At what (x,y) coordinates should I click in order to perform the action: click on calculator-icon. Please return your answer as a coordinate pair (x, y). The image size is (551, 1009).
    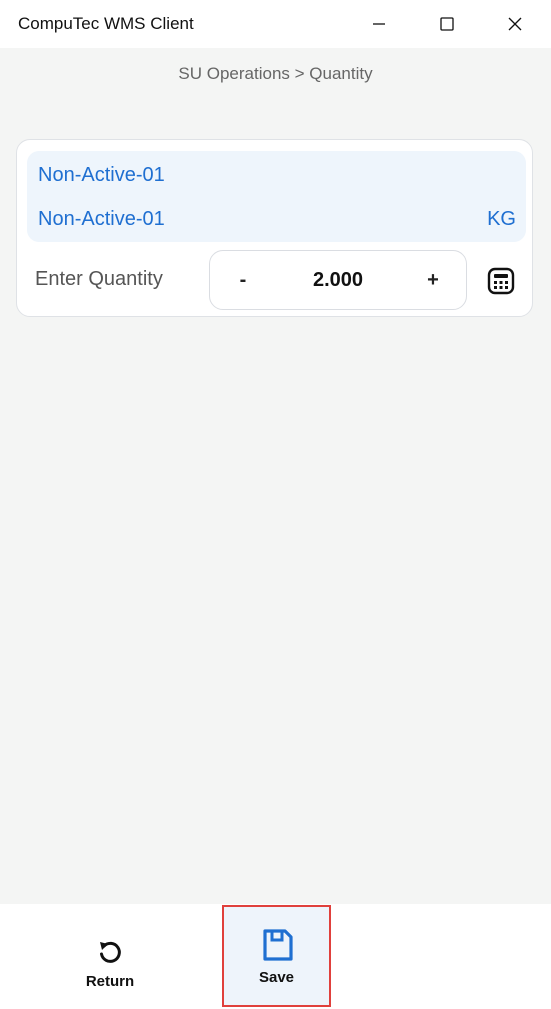
    Looking at the image, I should click on (501, 281).